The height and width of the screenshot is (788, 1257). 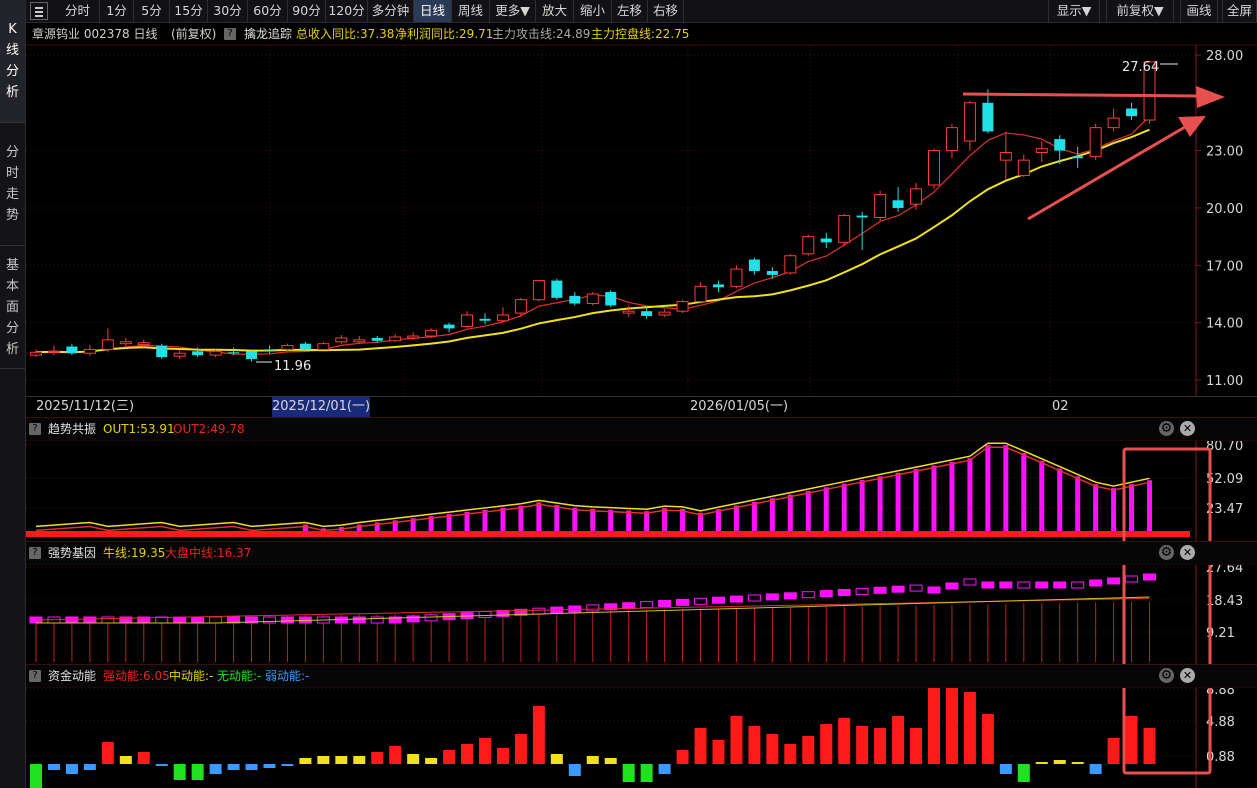 I want to click on tab-intraday: 分时走势, so click(x=12, y=184).